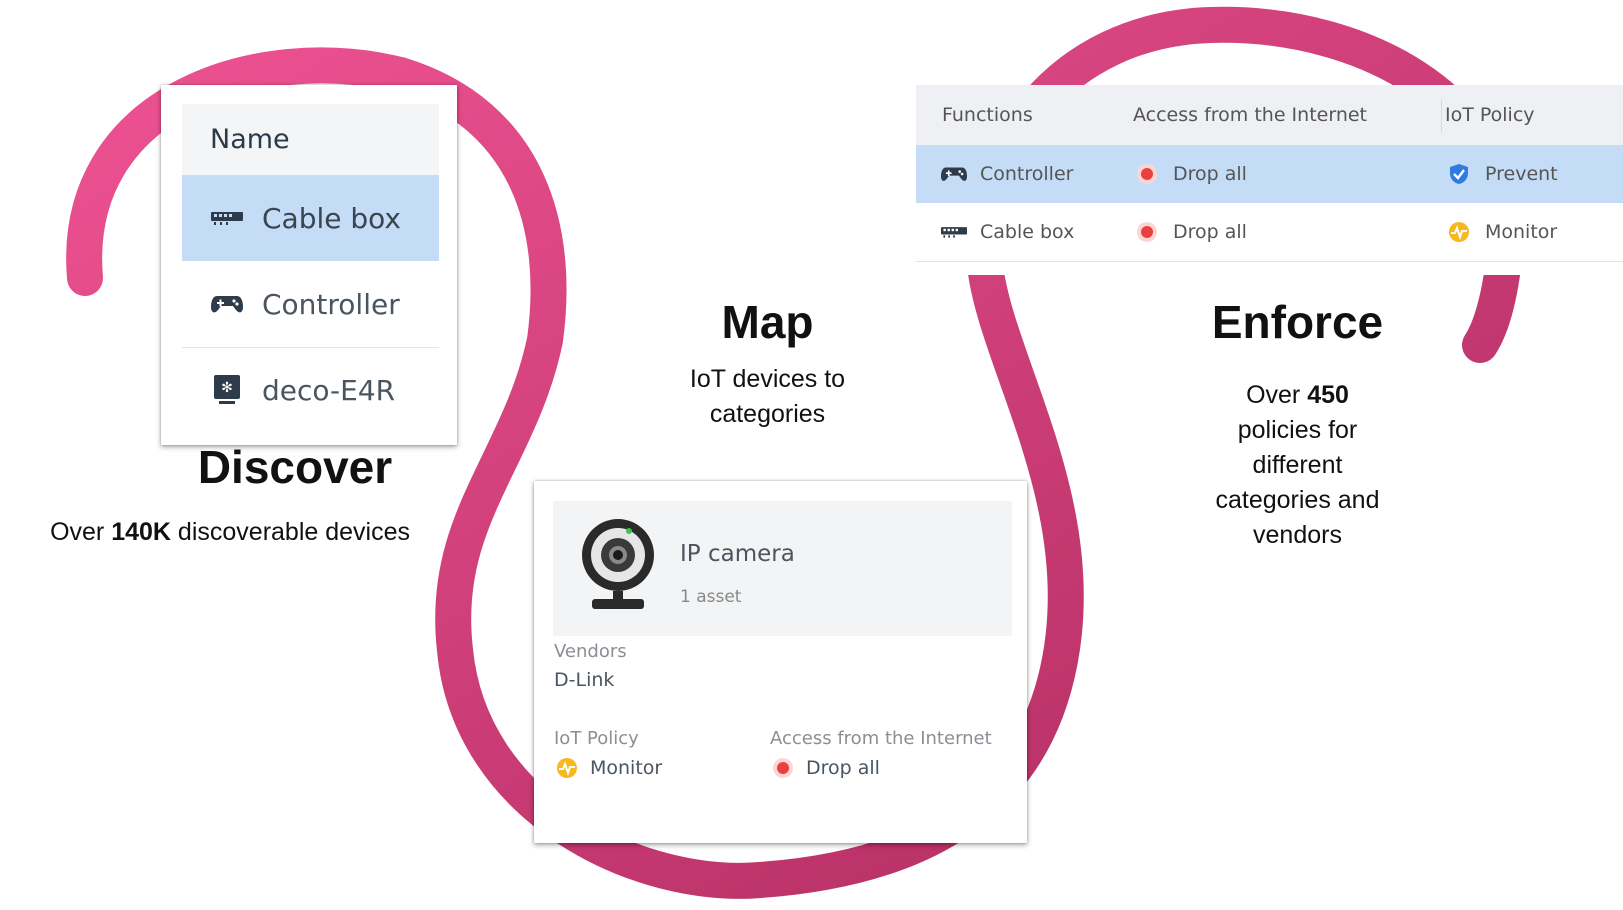 This screenshot has height=910, width=1623. What do you see at coordinates (1490, 115) in the screenshot?
I see `column-iot-policy: IoT Policy` at bounding box center [1490, 115].